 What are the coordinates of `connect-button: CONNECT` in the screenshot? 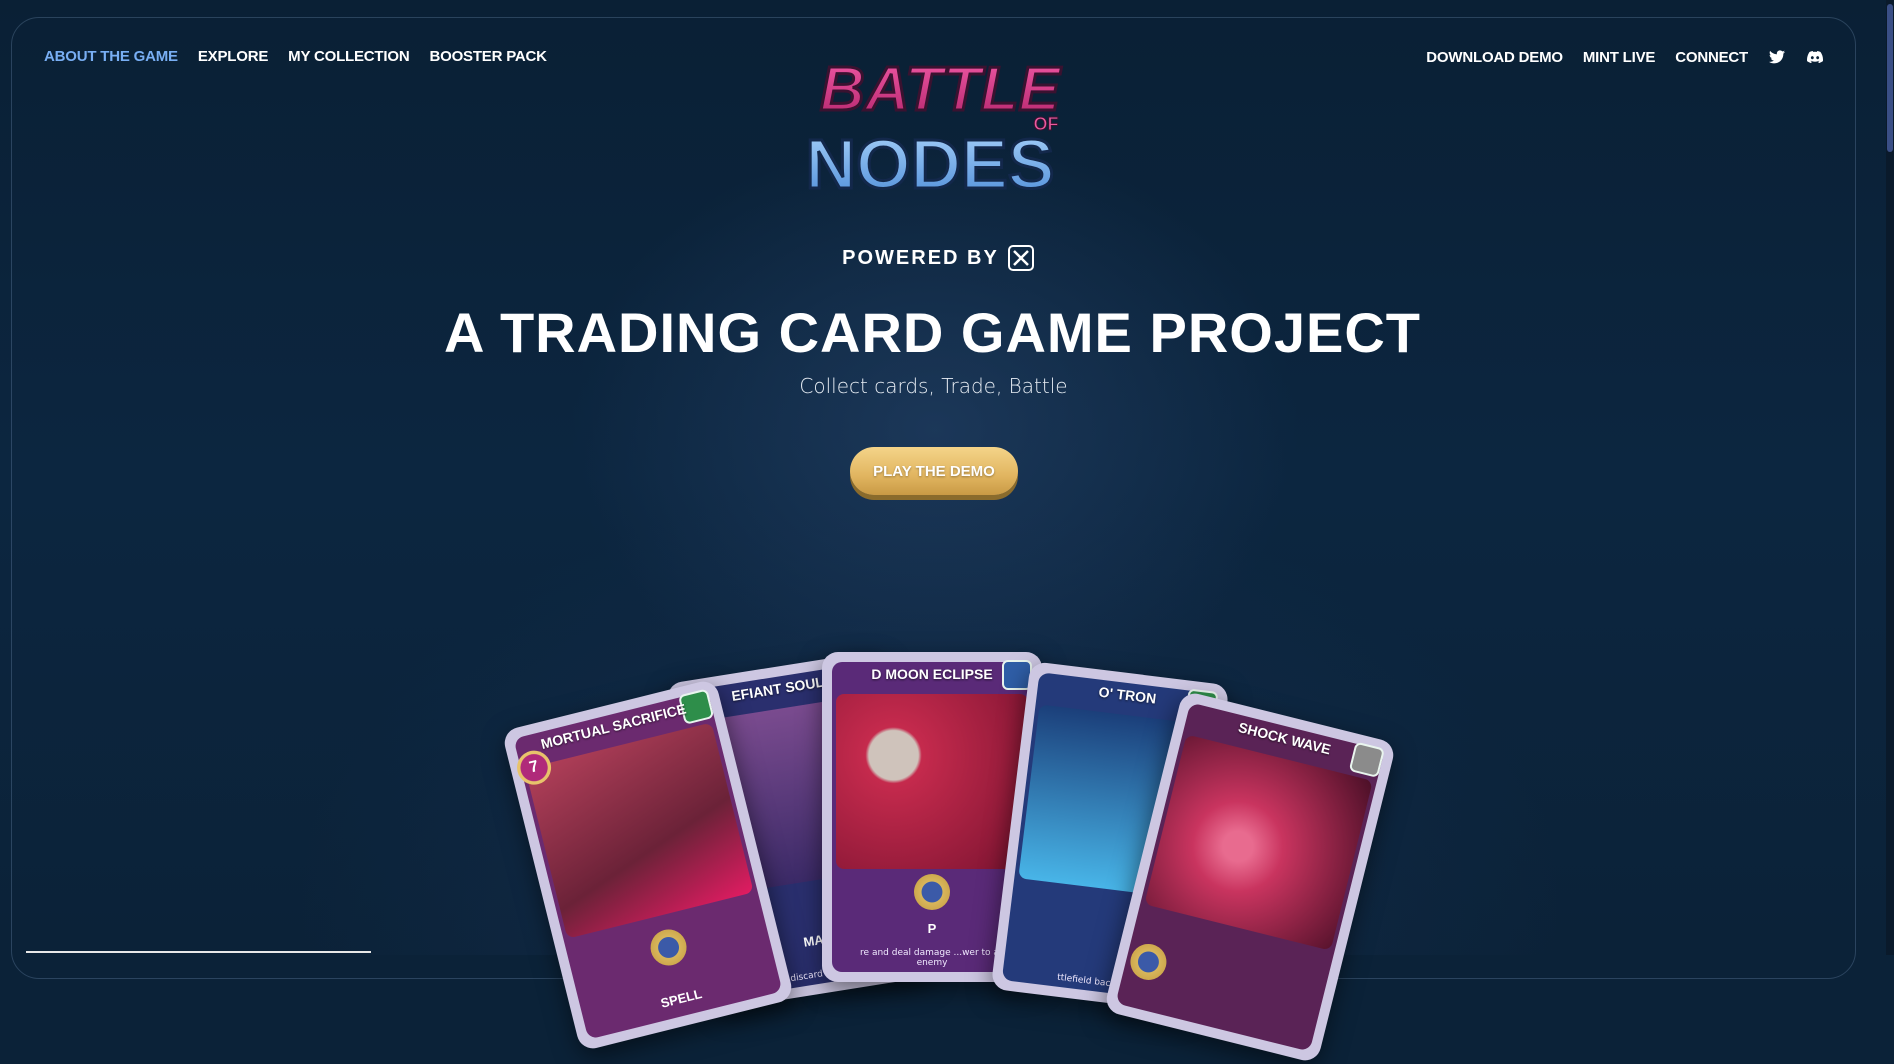 It's located at (1711, 57).